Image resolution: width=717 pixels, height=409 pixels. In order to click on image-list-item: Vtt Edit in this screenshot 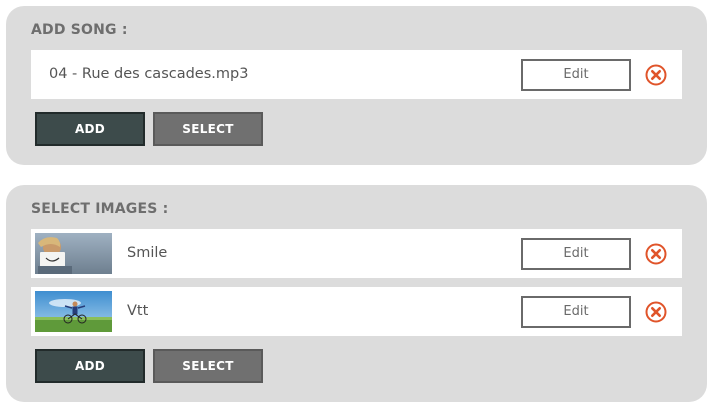, I will do `click(356, 311)`.